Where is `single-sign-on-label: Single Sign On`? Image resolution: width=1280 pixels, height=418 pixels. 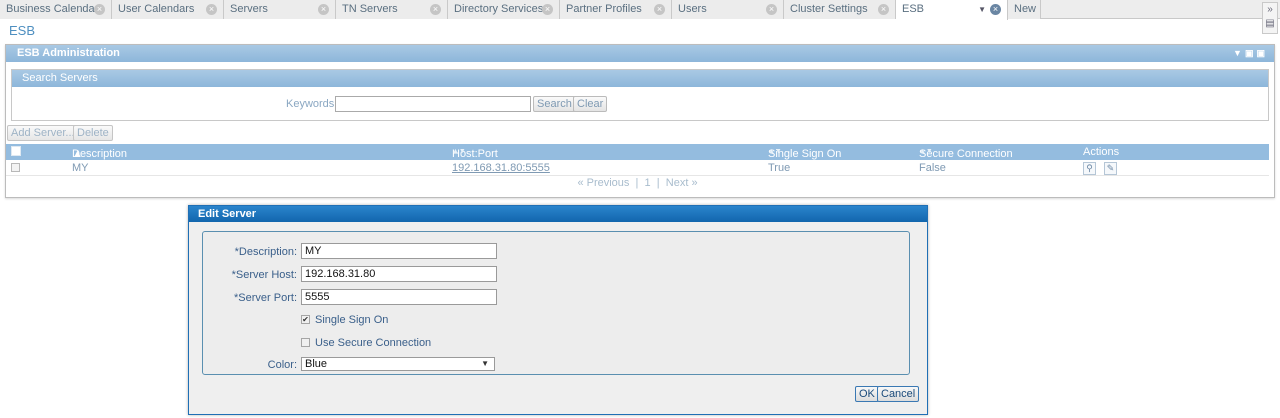 single-sign-on-label: Single Sign On is located at coordinates (352, 320).